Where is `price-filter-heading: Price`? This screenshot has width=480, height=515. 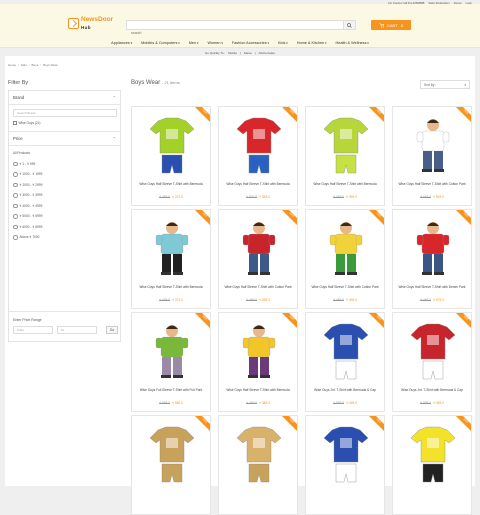
price-filter-heading: Price is located at coordinates (18, 138).